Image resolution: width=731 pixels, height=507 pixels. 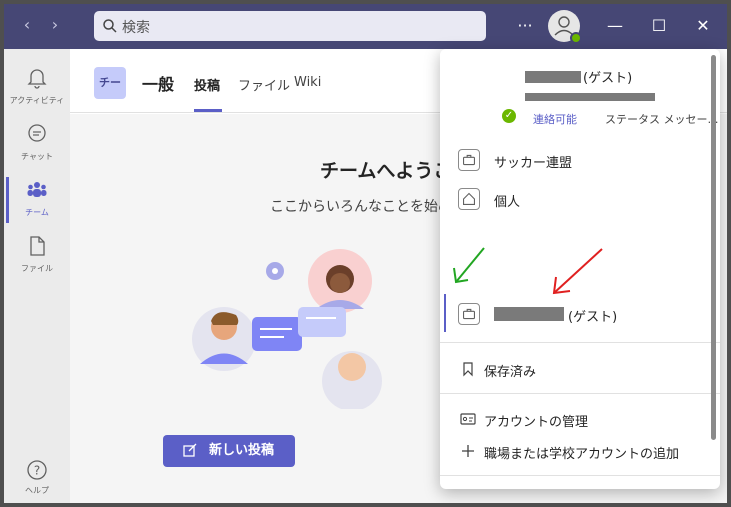 I want to click on rail-label: チーム, so click(x=37, y=212).